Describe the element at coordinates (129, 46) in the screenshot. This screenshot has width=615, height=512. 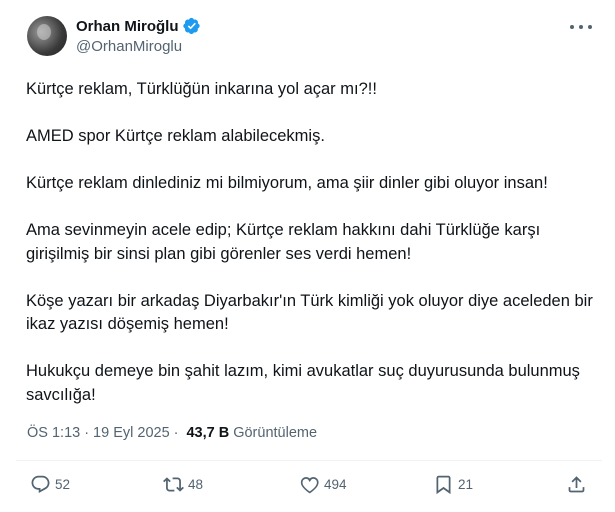
I see `author-handle: @OrhanMiroglu` at that location.